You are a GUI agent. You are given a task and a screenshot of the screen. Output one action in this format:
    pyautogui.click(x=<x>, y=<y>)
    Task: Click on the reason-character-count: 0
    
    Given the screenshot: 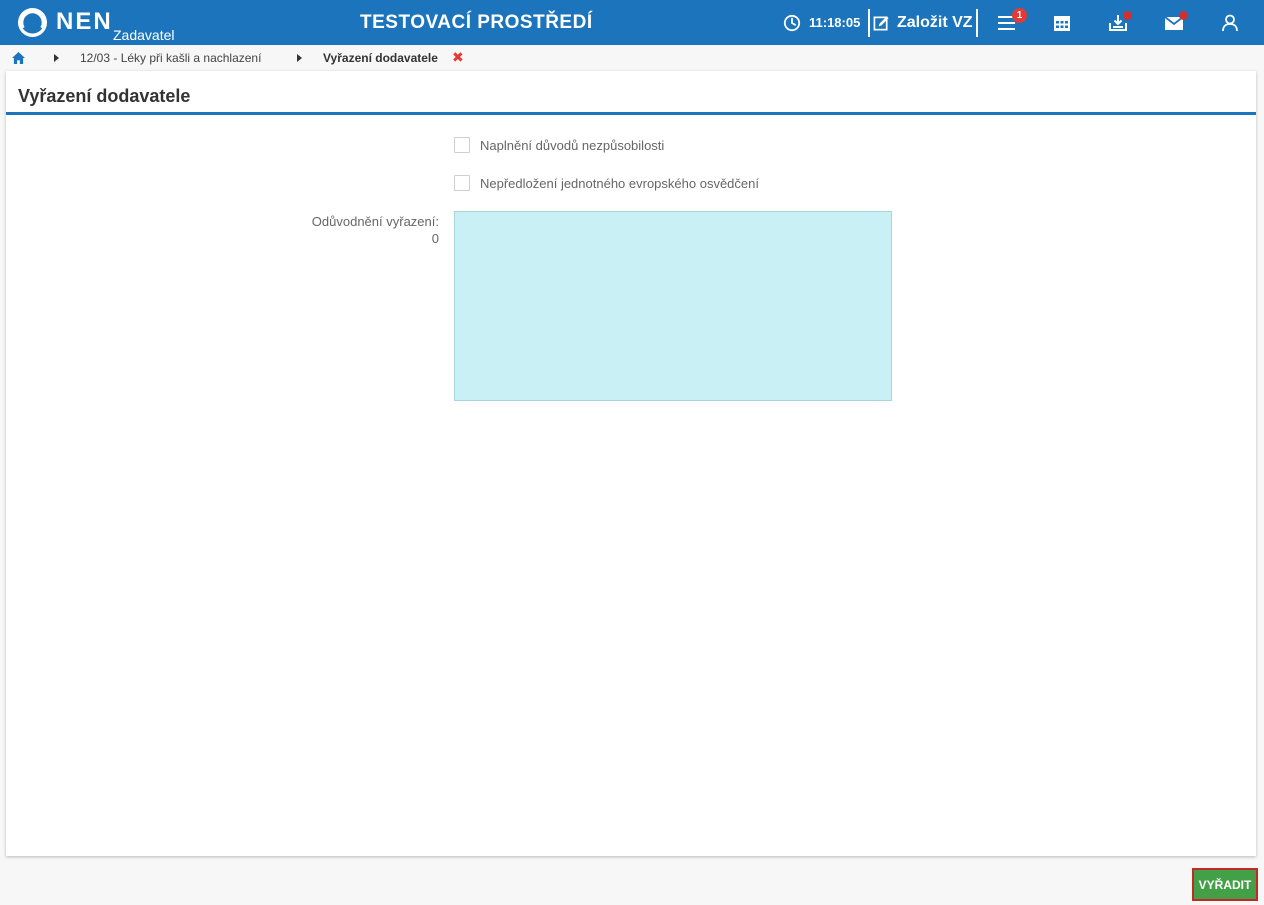 What is the action you would take?
    pyautogui.click(x=435, y=238)
    